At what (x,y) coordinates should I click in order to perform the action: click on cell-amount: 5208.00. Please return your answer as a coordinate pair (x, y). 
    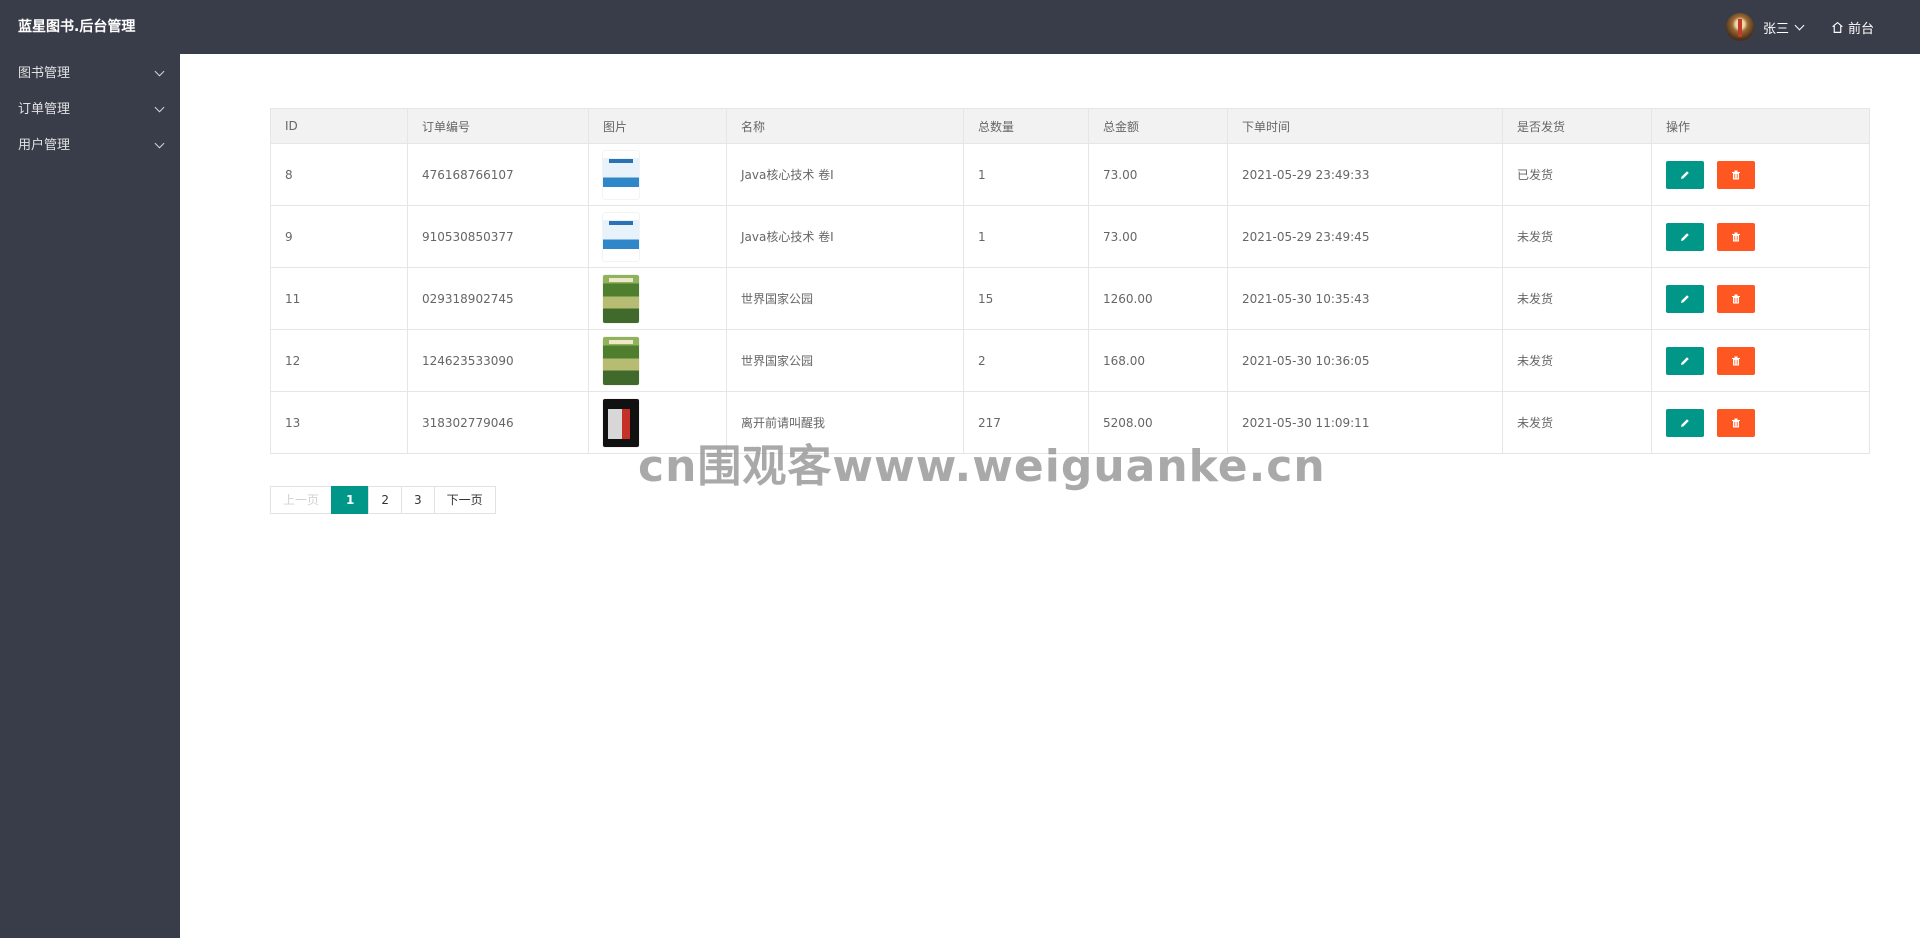
    Looking at the image, I should click on (1158, 422).